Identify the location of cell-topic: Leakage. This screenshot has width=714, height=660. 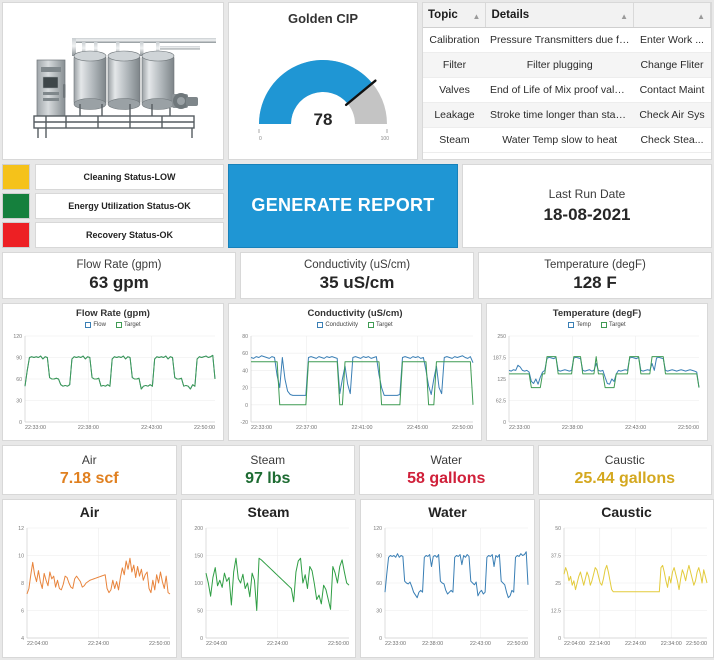
(454, 115).